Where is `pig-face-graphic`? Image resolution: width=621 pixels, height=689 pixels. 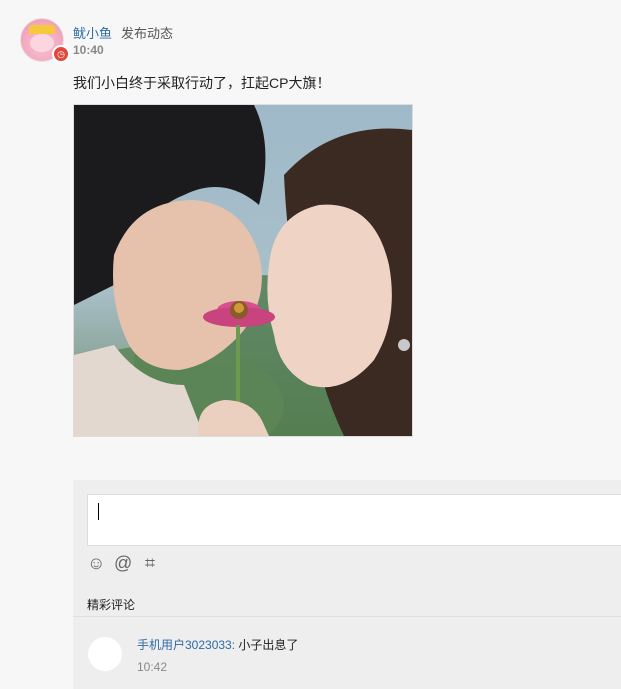 pig-face-graphic is located at coordinates (42, 43).